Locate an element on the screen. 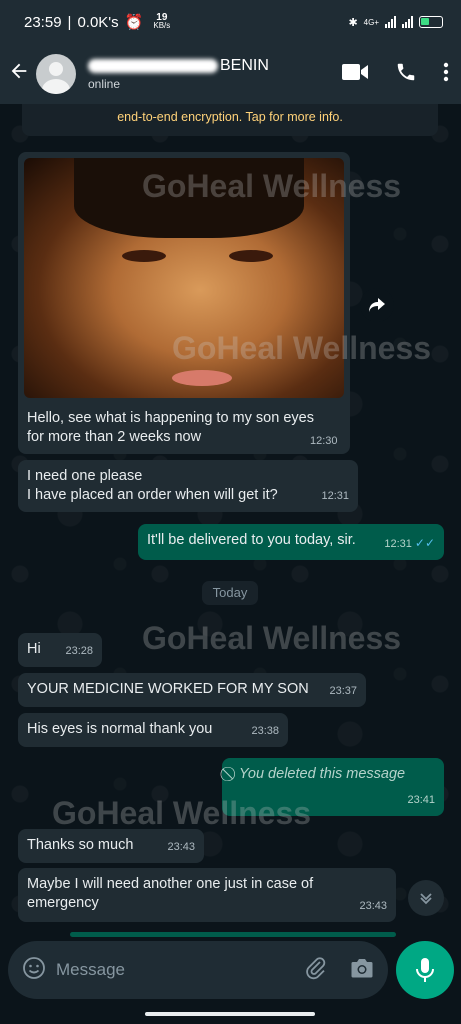 Image resolution: width=461 pixels, height=1024 pixels. outgoing-message-edge is located at coordinates (233, 934).